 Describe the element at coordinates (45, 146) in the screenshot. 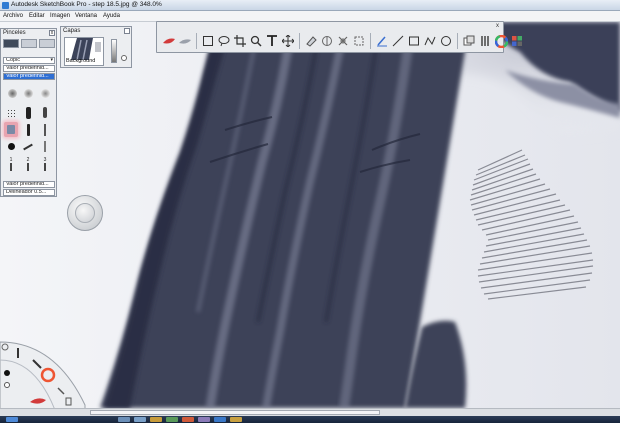

I see `brush-pencil-icon` at that location.